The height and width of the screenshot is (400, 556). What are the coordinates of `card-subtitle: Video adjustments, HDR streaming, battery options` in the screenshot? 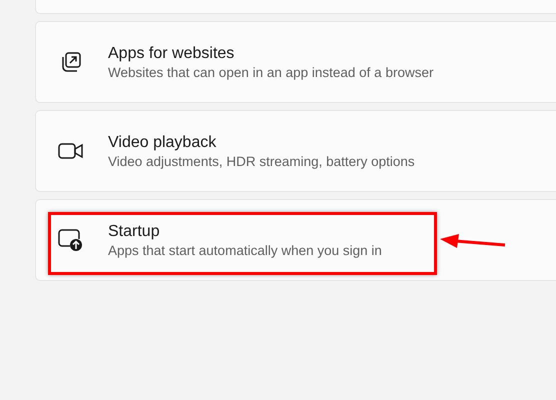 It's located at (261, 161).